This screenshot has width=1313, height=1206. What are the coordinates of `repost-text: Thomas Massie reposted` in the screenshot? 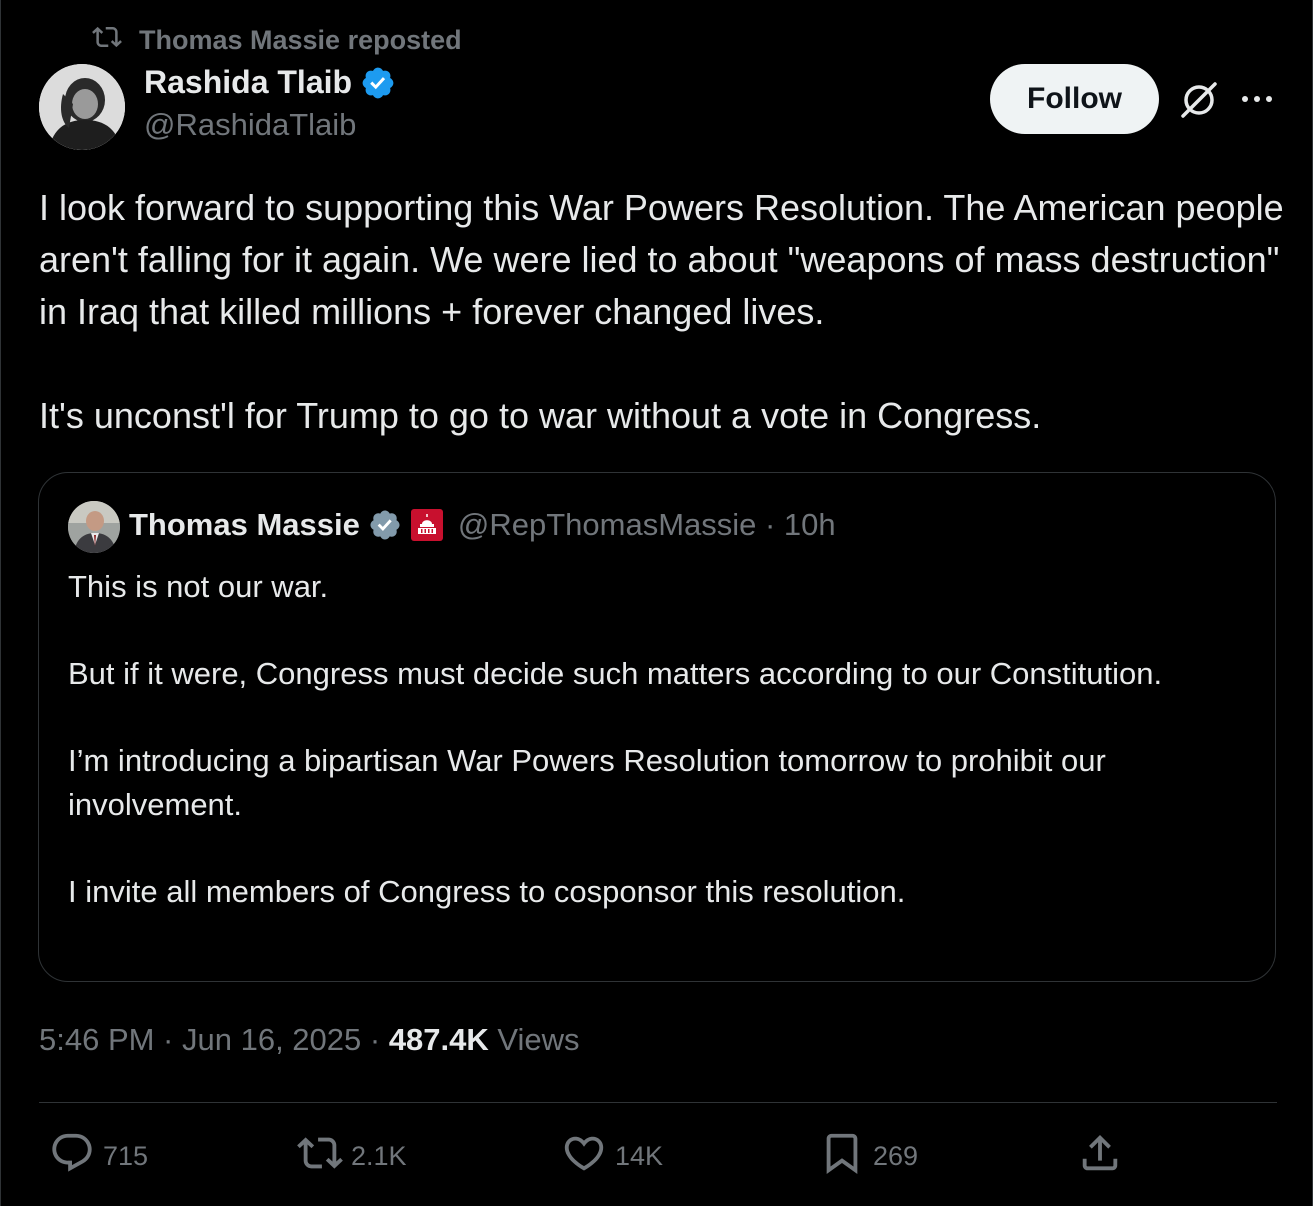 It's located at (300, 40).